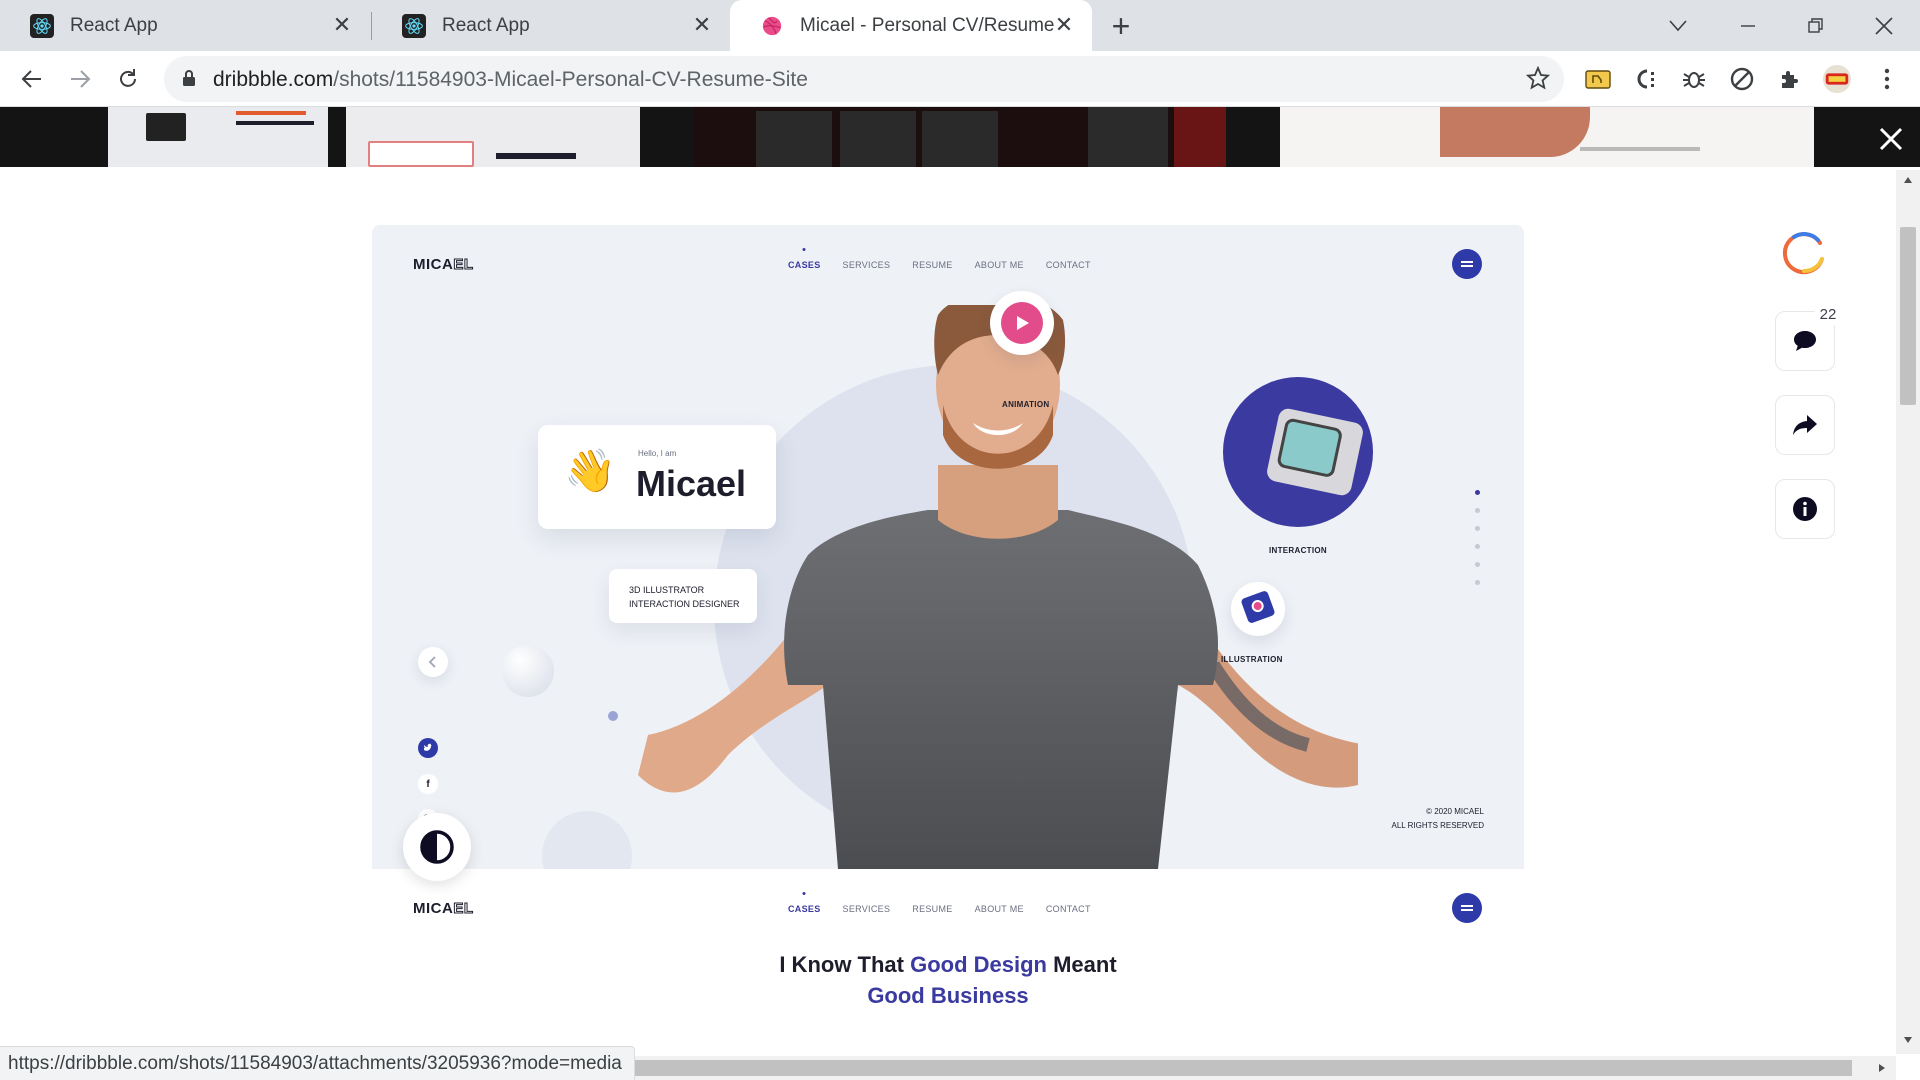 This screenshot has height=1080, width=1920. What do you see at coordinates (1908, 180) in the screenshot?
I see `scroll-up-icon` at bounding box center [1908, 180].